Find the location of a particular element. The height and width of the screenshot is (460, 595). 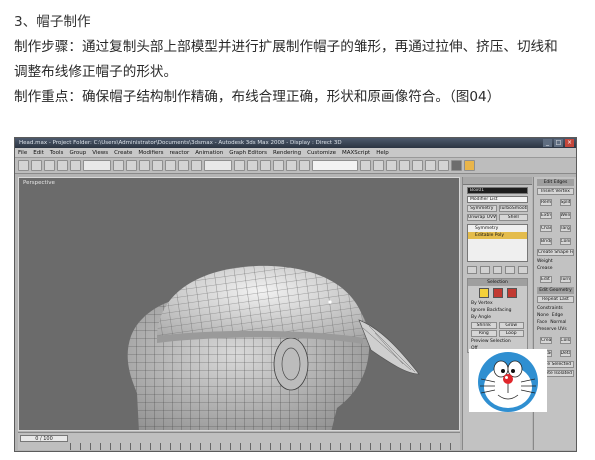

weight-spinner: Weight is located at coordinates (555, 261).